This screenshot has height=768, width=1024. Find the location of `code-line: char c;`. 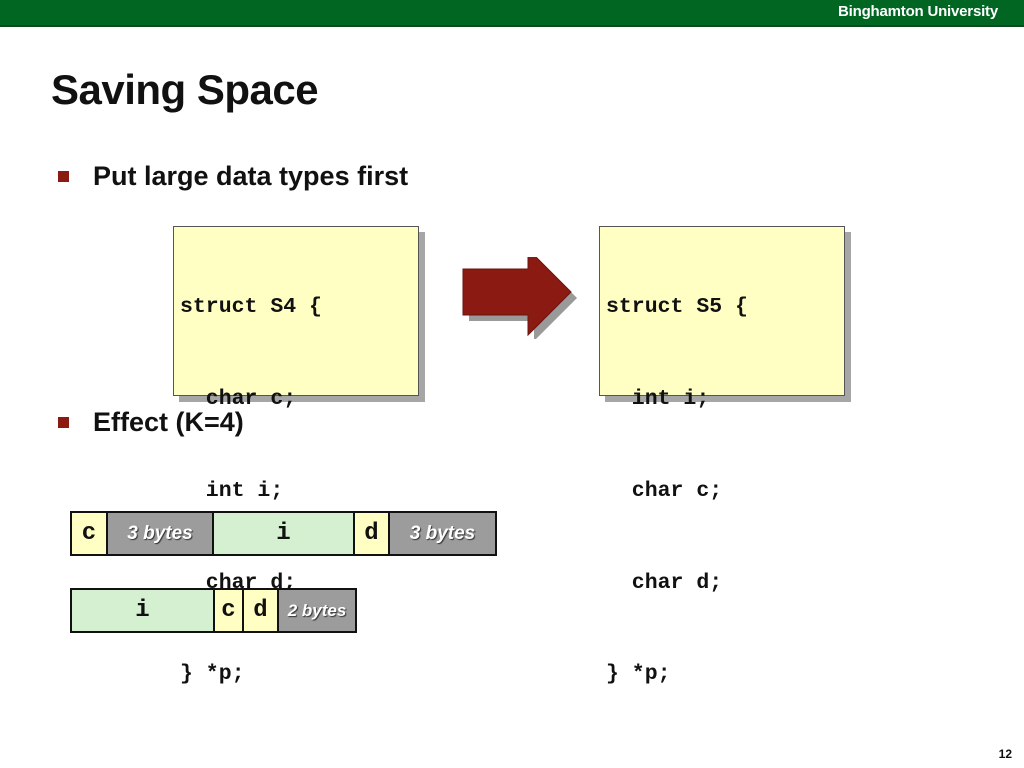

code-line: char c; is located at coordinates (664, 490).